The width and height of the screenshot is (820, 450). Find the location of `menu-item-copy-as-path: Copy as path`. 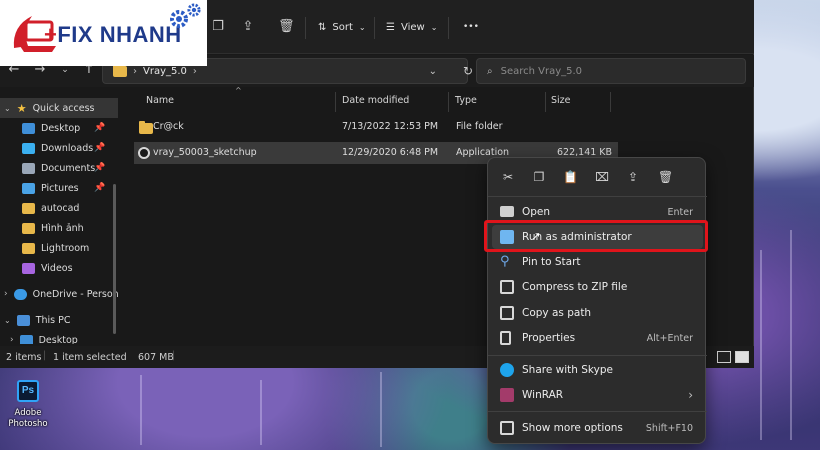

menu-item-copy-as-path: Copy as path is located at coordinates (597, 313).